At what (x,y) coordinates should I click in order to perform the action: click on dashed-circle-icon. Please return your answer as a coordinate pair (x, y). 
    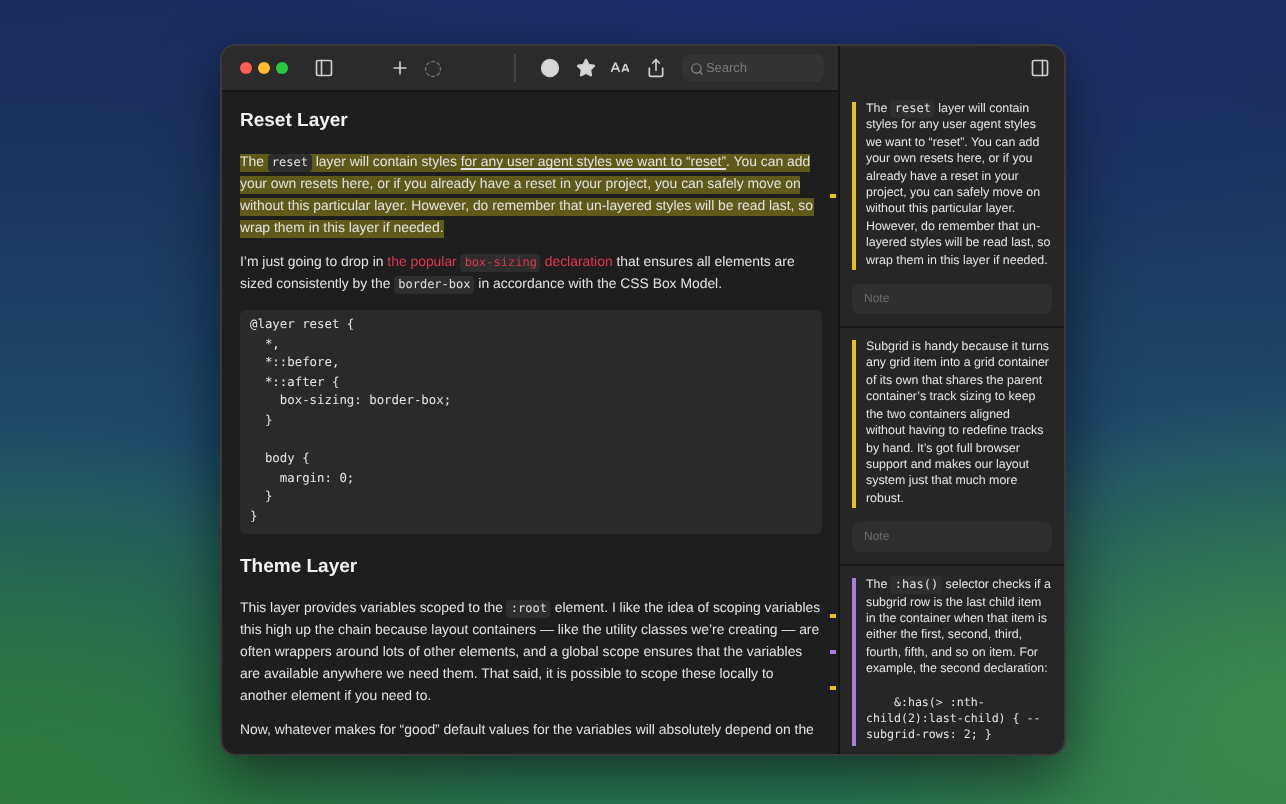
    Looking at the image, I should click on (433, 68).